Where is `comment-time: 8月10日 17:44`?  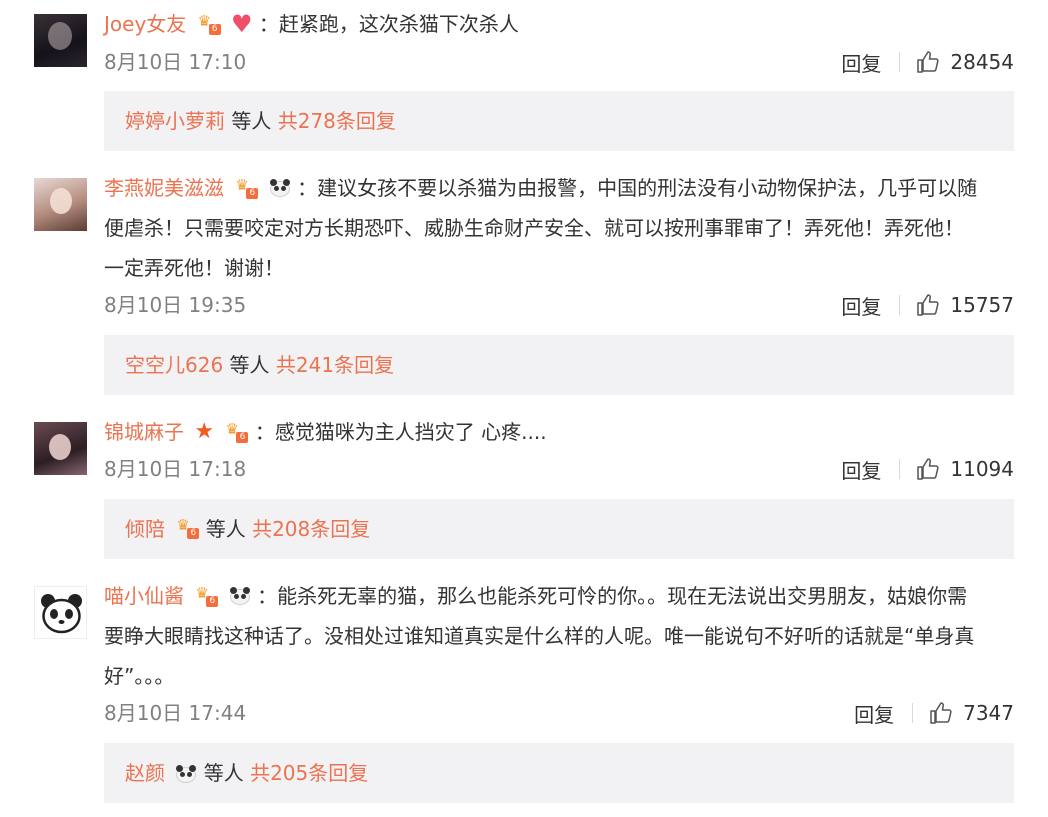
comment-time: 8月10日 17:44 is located at coordinates (175, 713).